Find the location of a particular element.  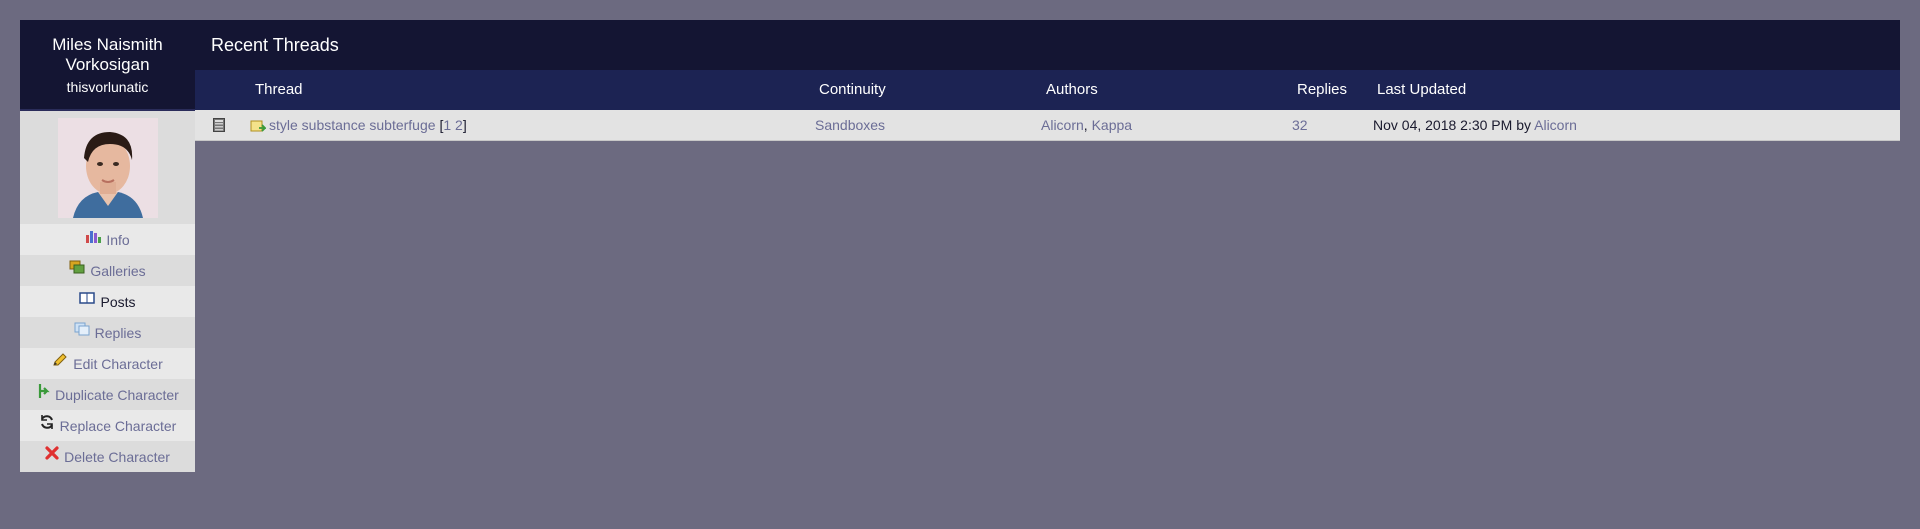

author-link: Kappa is located at coordinates (1112, 125).